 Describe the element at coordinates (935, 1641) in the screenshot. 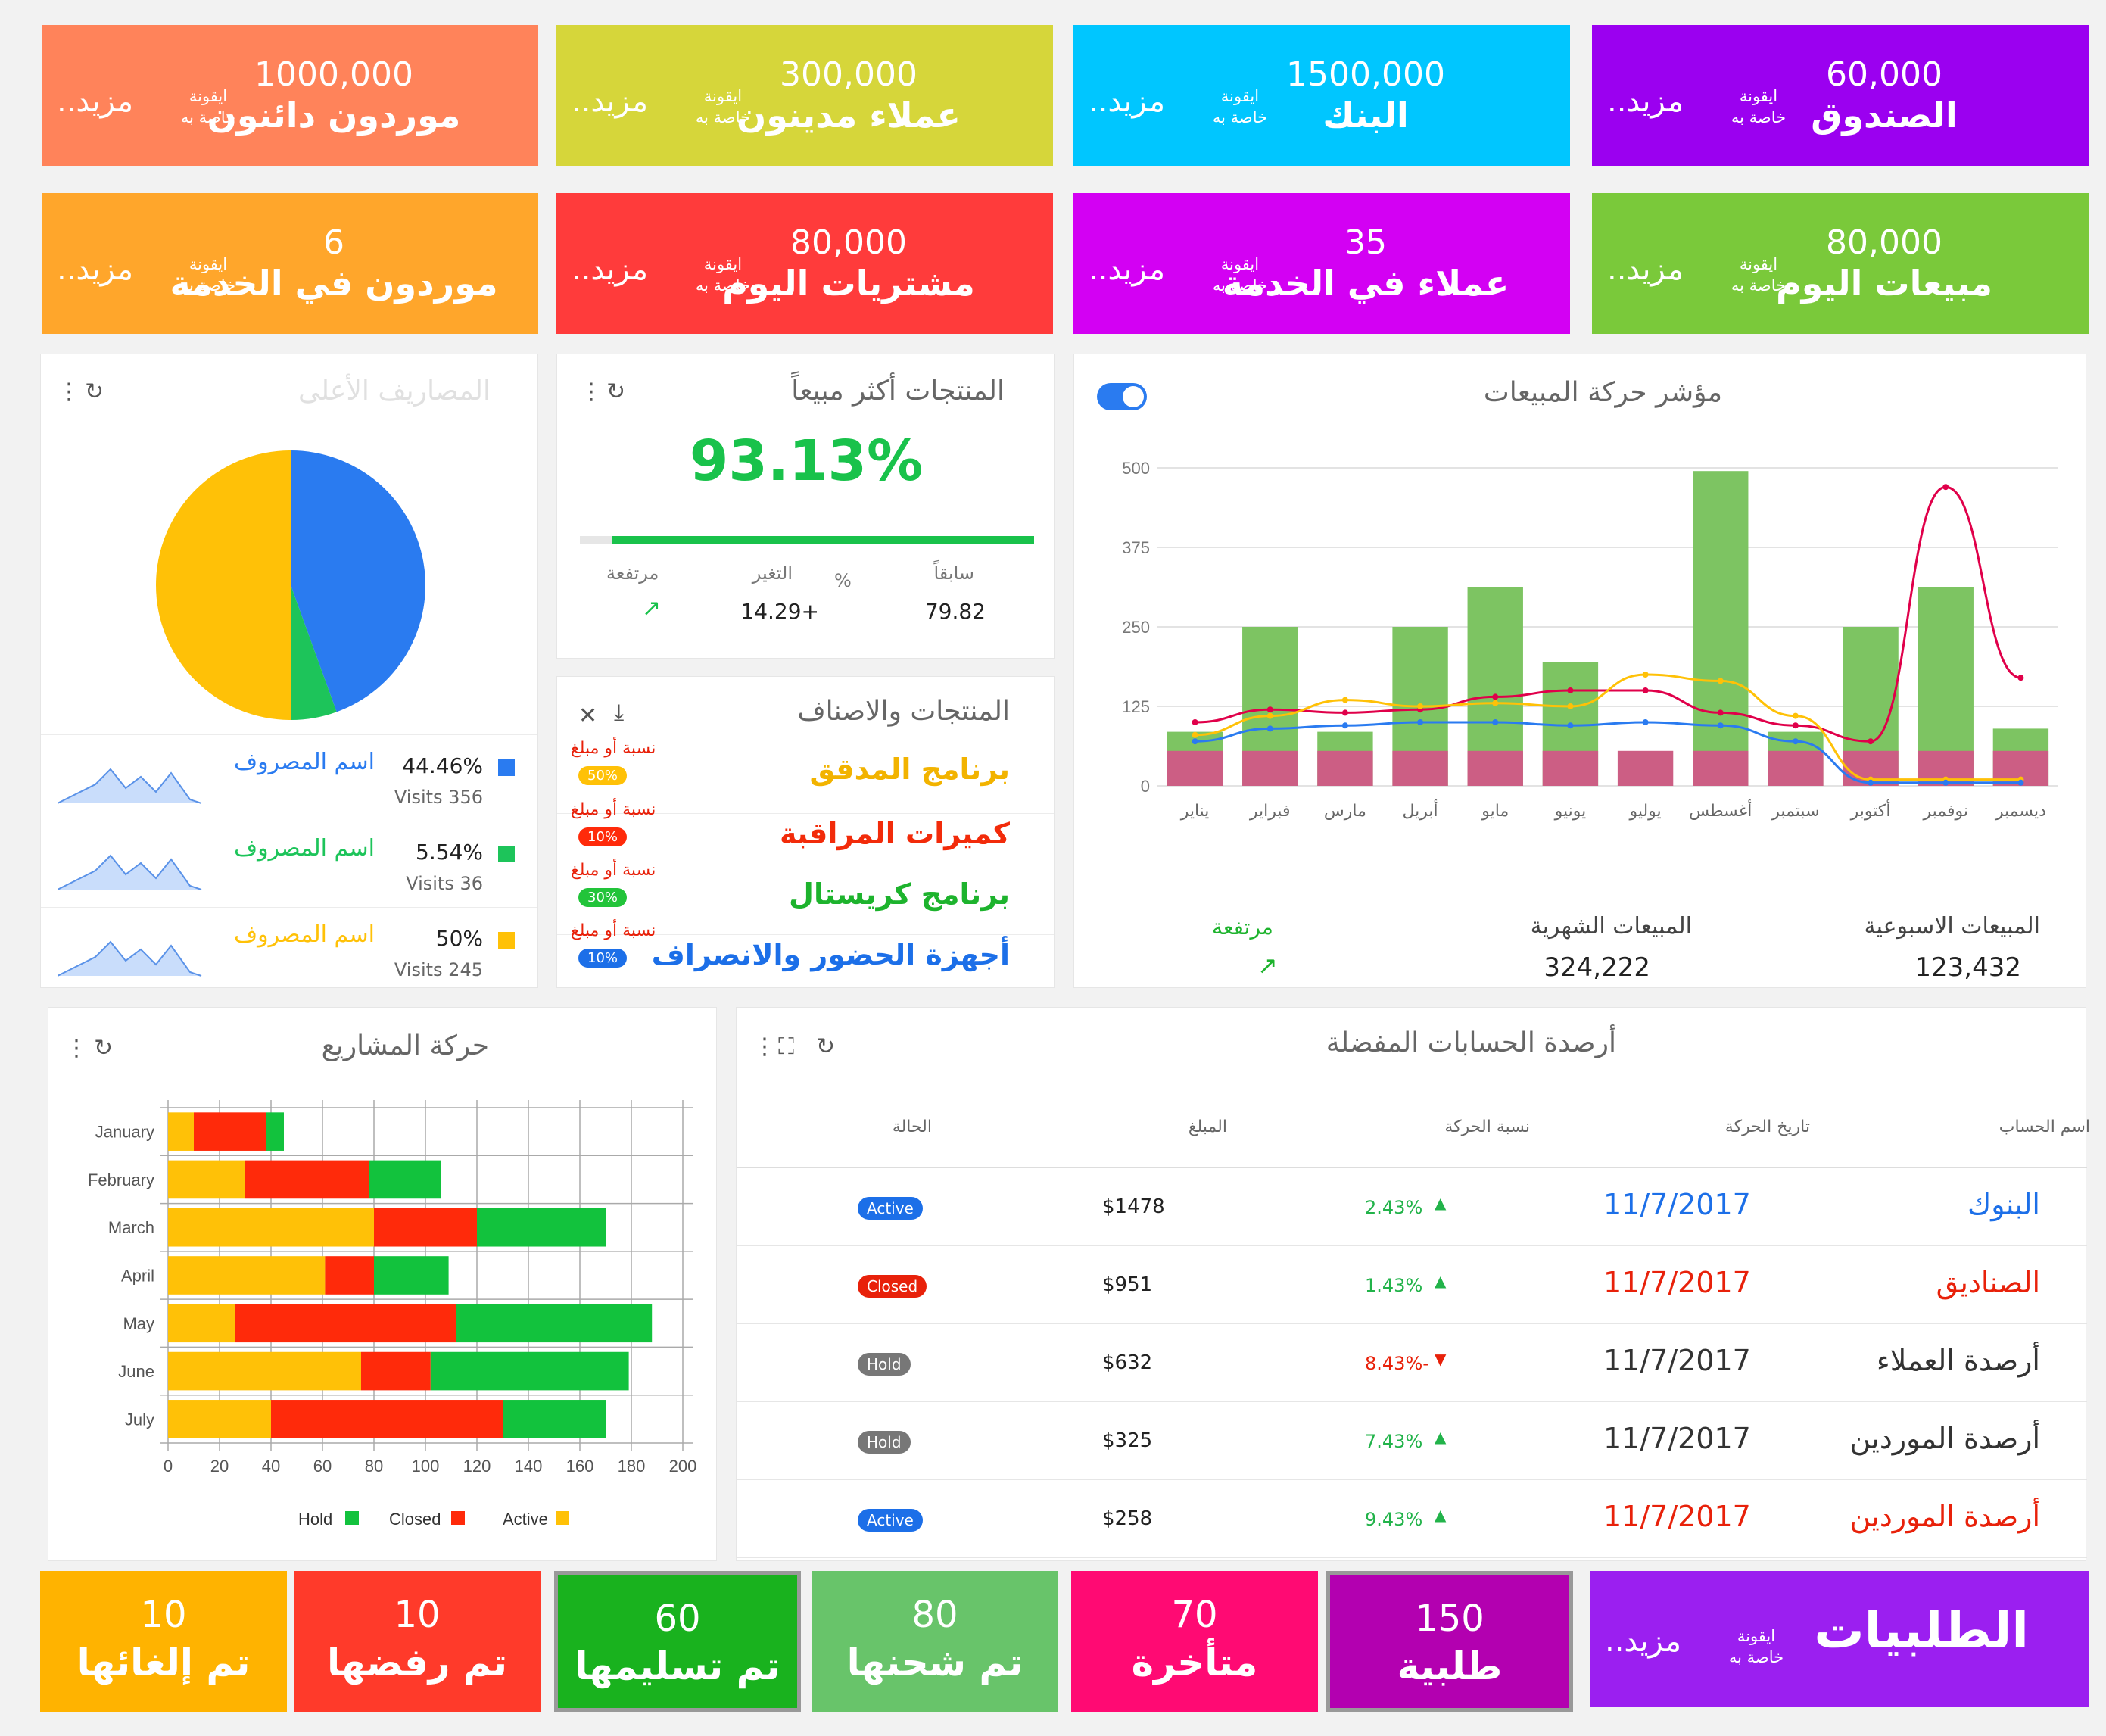

I see `order-tile: 80 تم شحنها` at that location.